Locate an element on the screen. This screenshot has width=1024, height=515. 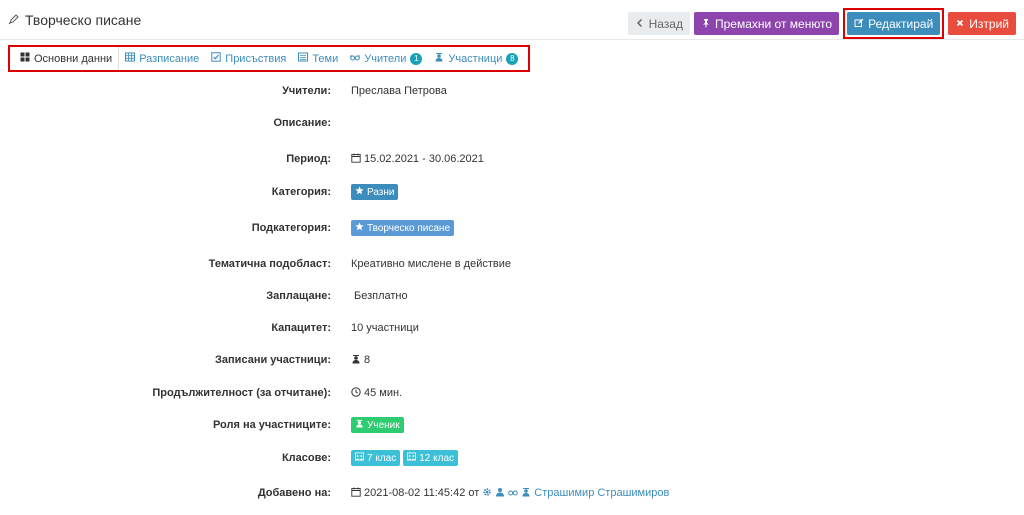
category-badge: Разни is located at coordinates (375, 192).